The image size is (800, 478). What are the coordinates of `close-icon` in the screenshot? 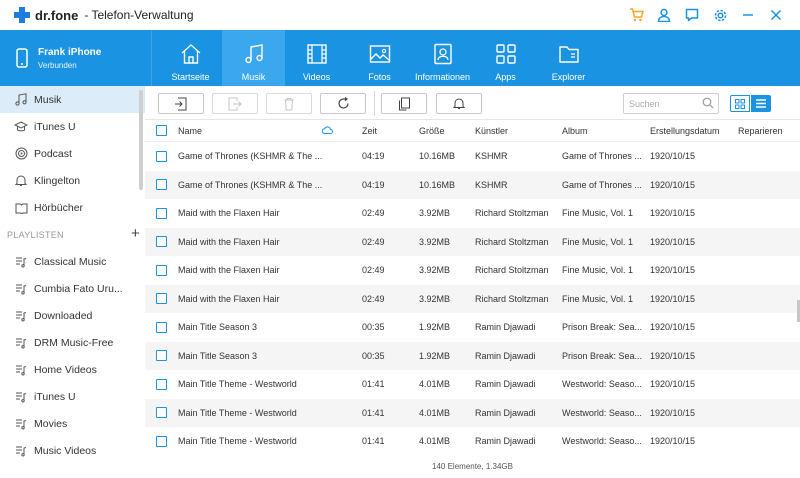 It's located at (776, 15).